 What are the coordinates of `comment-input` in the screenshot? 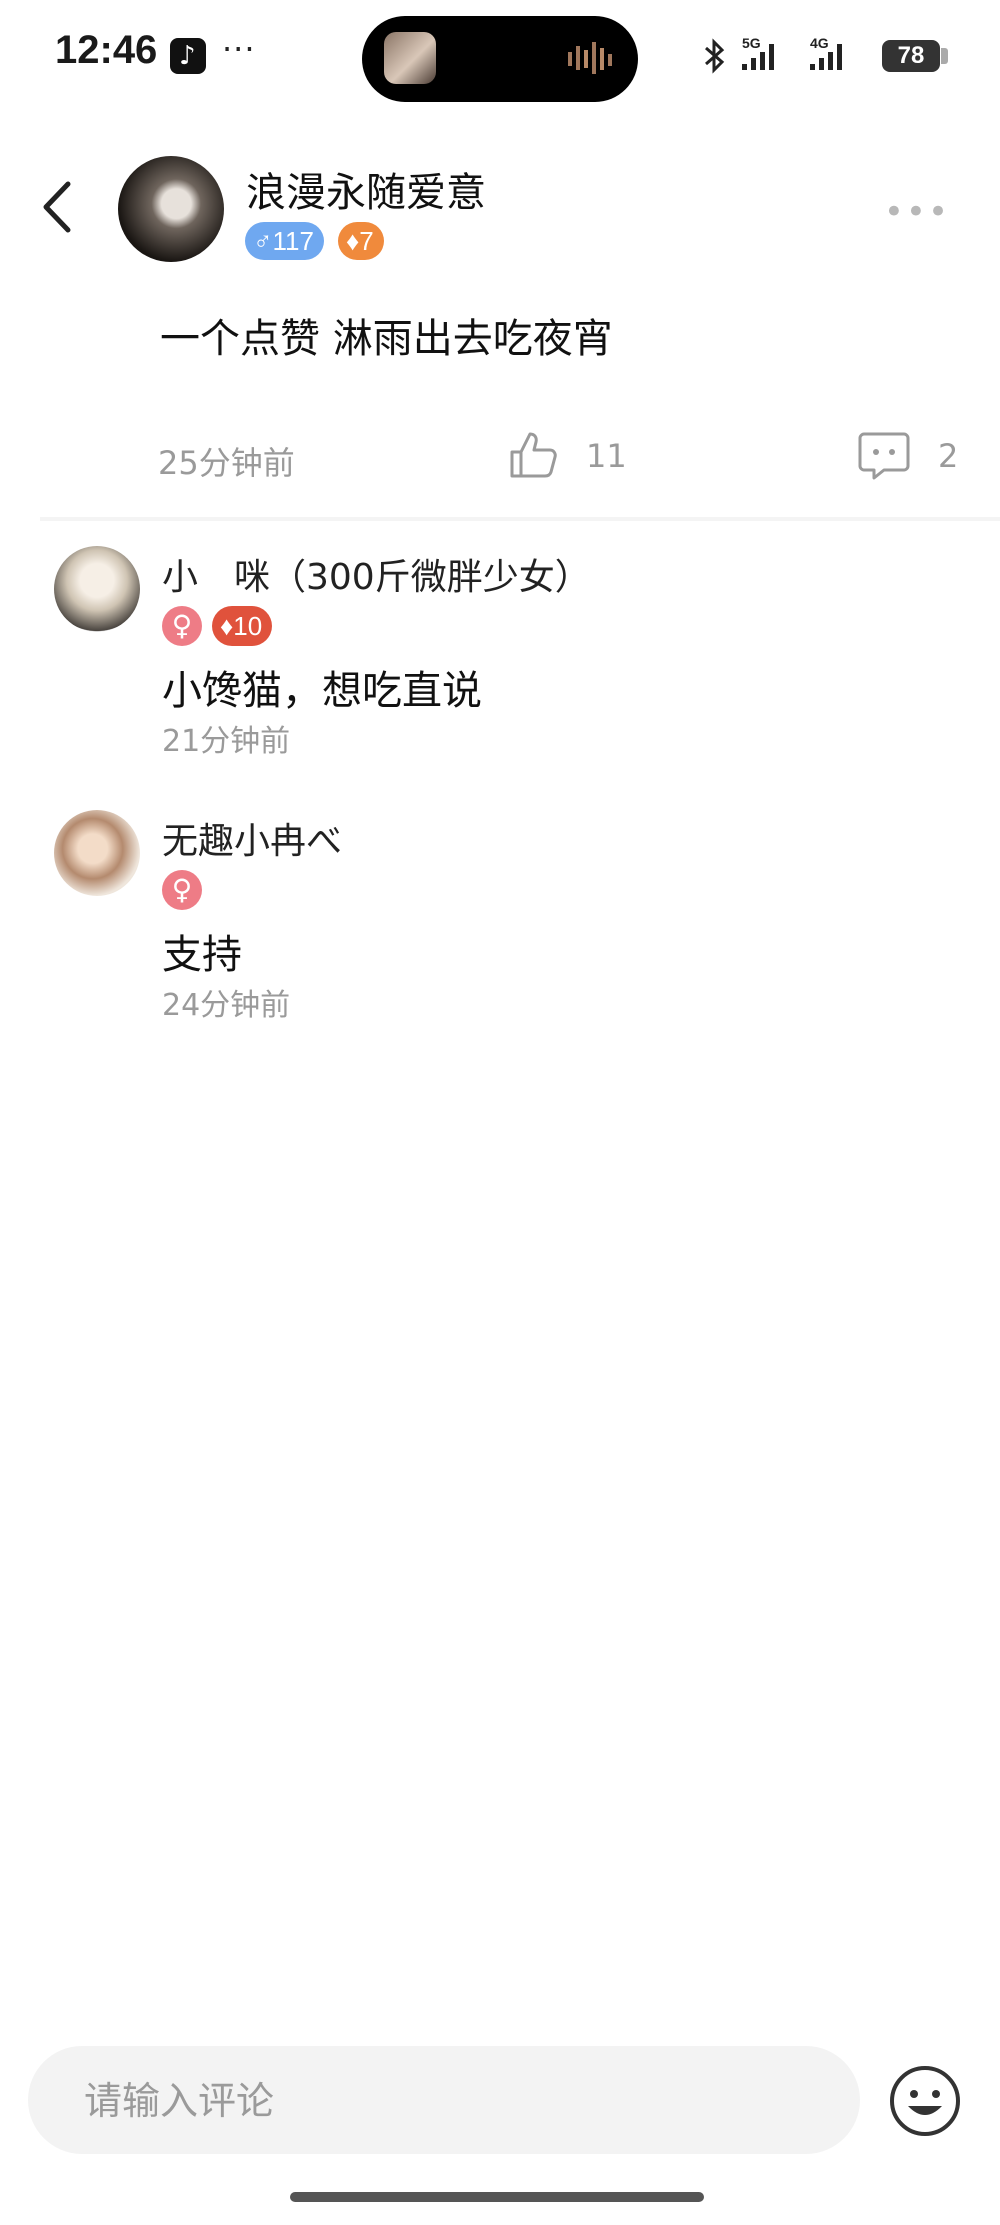 It's located at (454, 2101).